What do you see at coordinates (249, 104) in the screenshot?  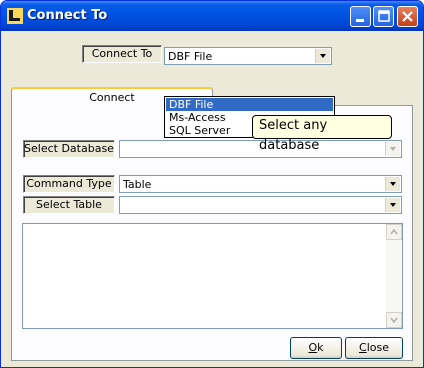 I see `dropdown-option-dbf-file: DBF File` at bounding box center [249, 104].